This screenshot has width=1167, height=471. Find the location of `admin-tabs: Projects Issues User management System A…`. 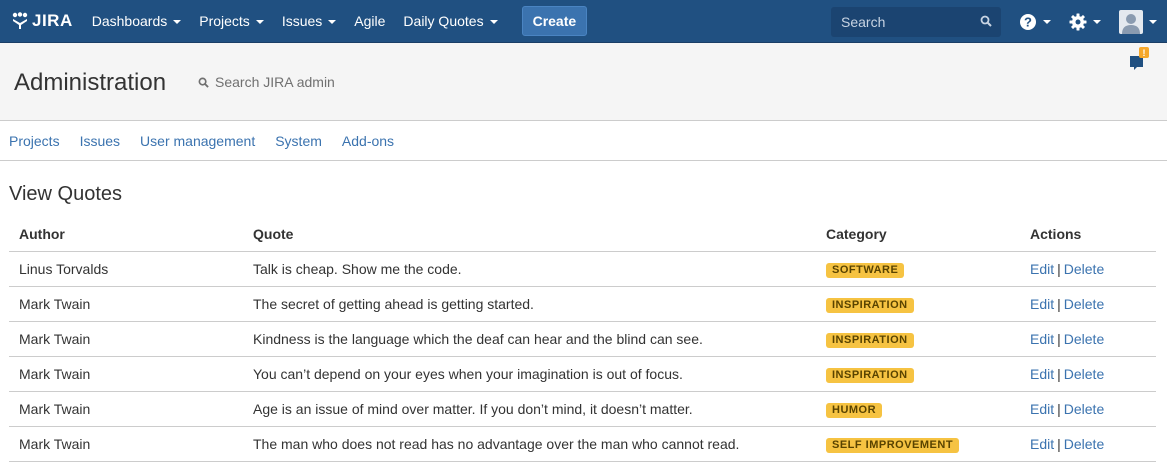

admin-tabs: Projects Issues User management System A… is located at coordinates (583, 141).